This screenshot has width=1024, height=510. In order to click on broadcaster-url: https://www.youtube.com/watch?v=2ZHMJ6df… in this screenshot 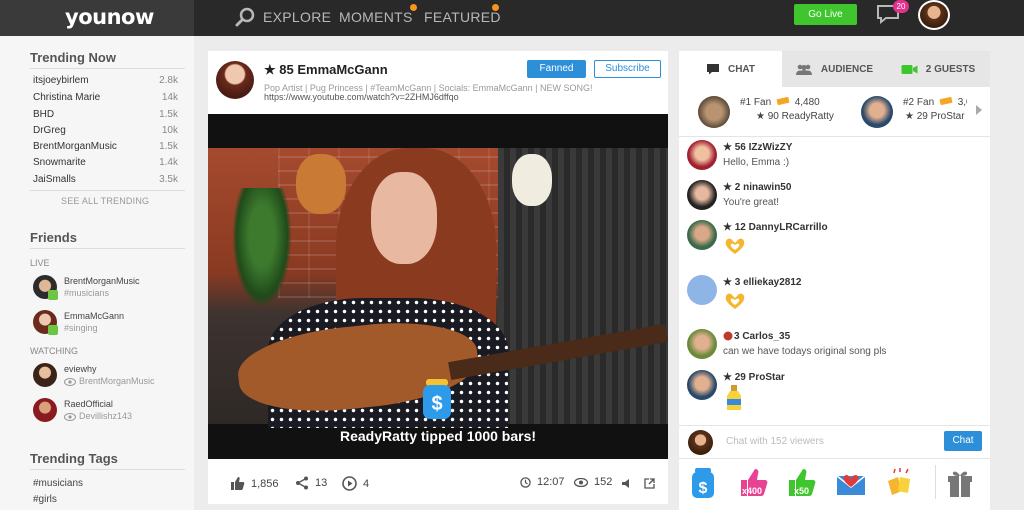, I will do `click(361, 97)`.